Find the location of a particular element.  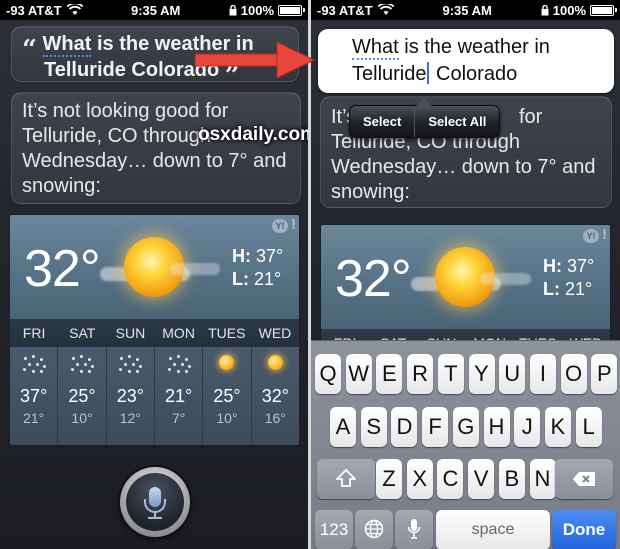

query-first-word: What is located at coordinates (67, 45).